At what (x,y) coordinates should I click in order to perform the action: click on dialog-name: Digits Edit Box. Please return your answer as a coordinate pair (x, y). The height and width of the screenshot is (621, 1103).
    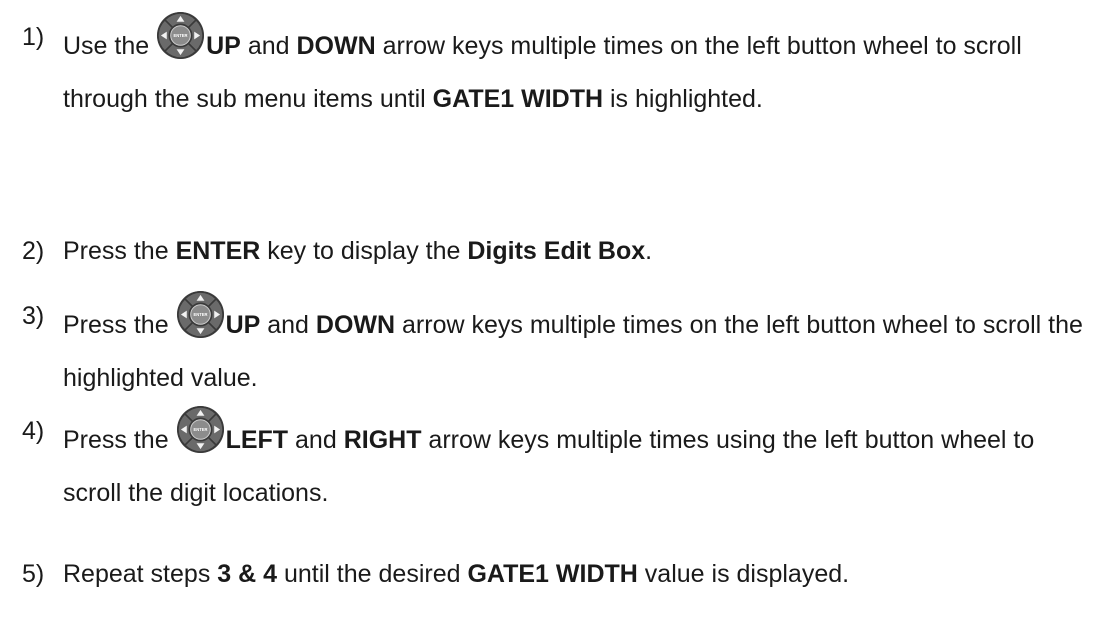
    Looking at the image, I should click on (556, 251).